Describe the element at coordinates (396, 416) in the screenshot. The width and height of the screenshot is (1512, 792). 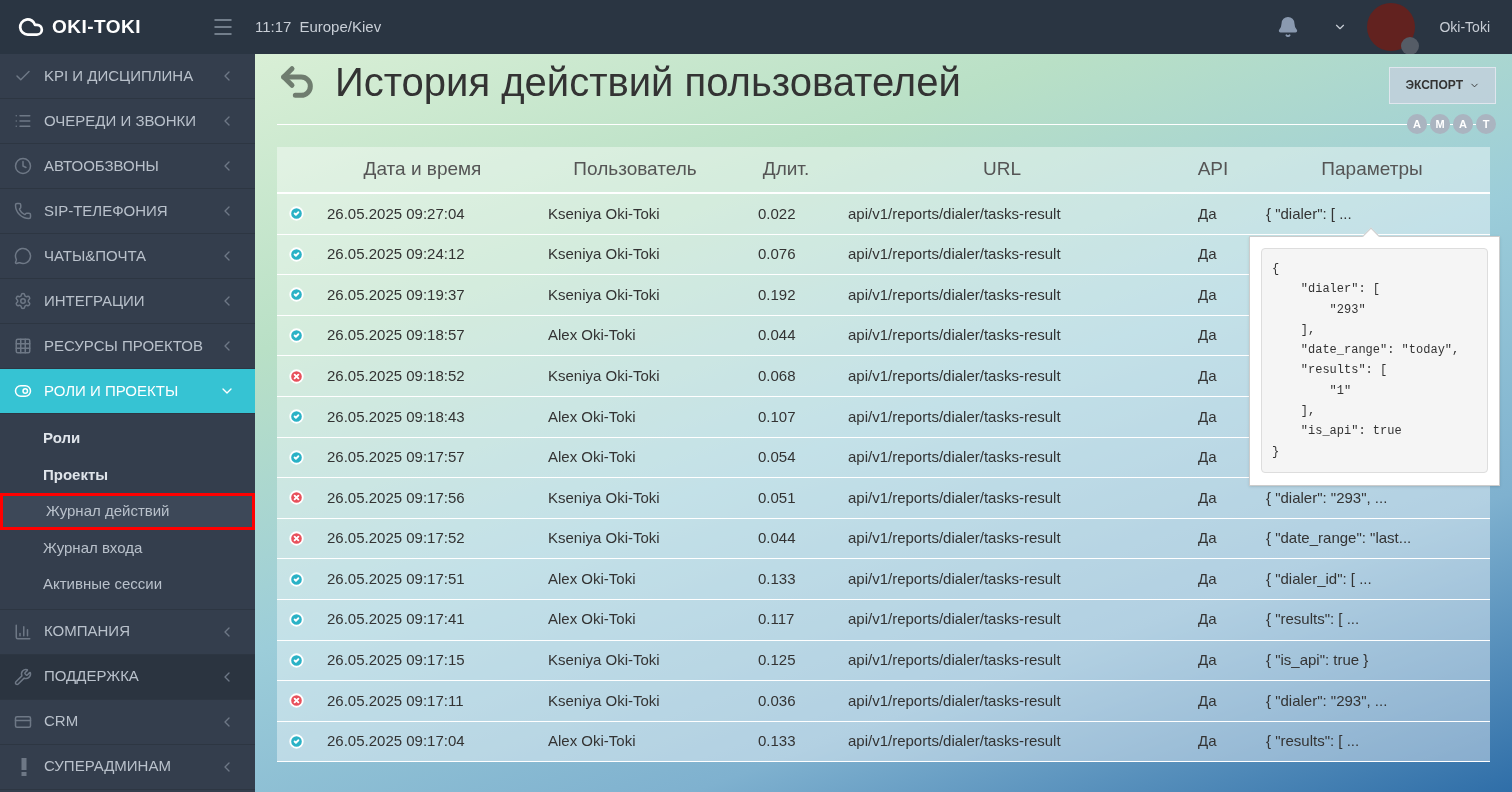
I see `table-cell: 26.05.2025 09:18:43` at that location.